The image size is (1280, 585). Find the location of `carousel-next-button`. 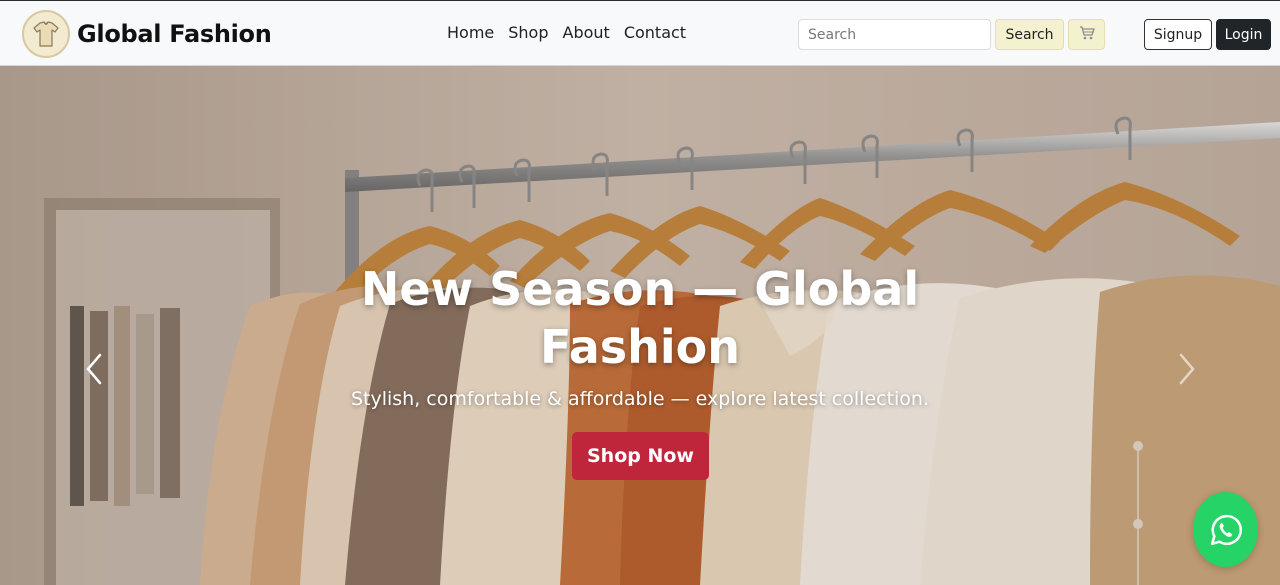

carousel-next-button is located at coordinates (1187, 371).